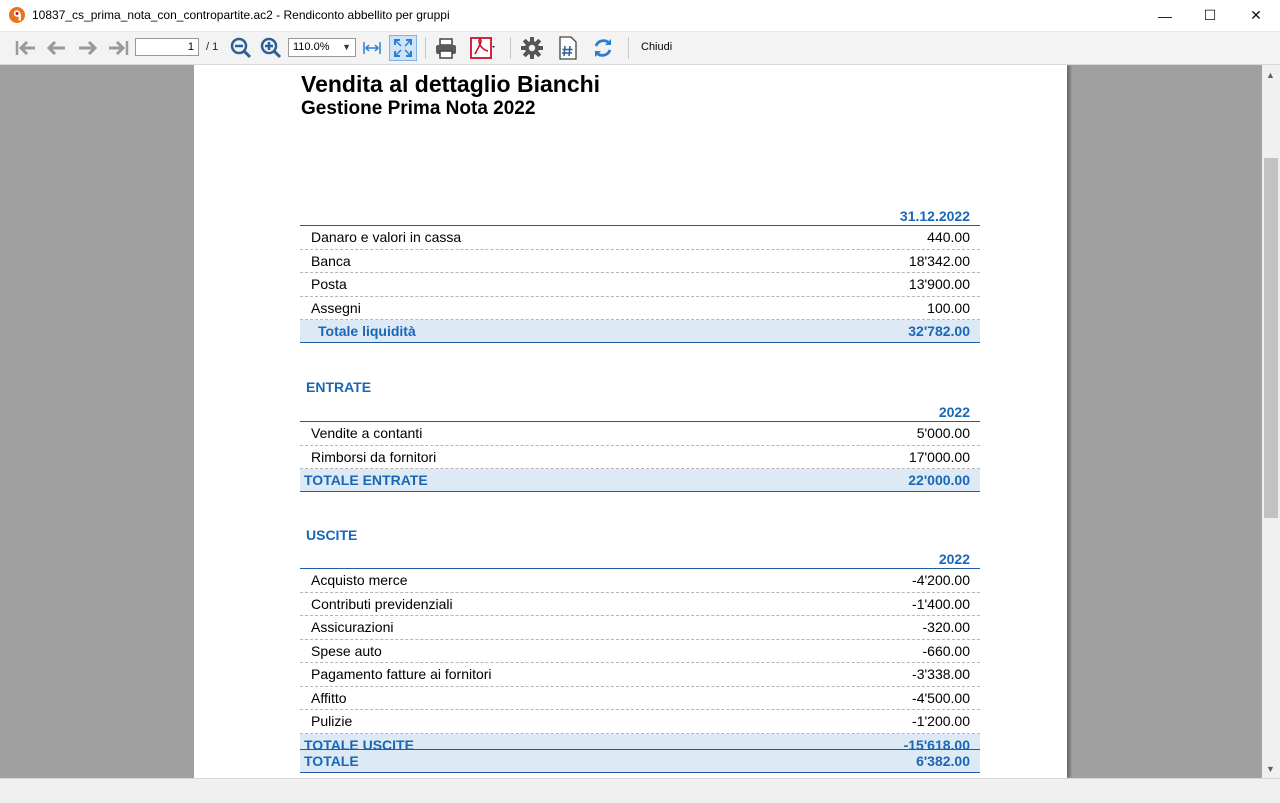  Describe the element at coordinates (640, 48) in the screenshot. I see `toolbar: 1 / 1 110.0% ▼ Chiudi` at that location.